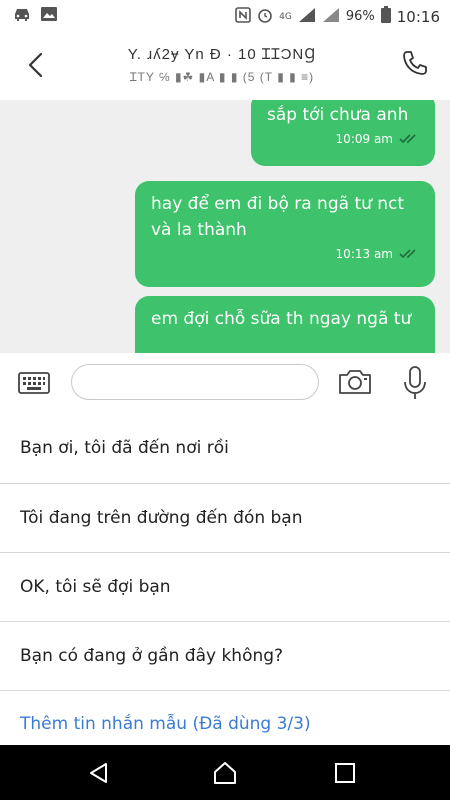 The width and height of the screenshot is (450, 800). I want to click on quick-reply-item: OK, tôi sẽ đợi bạn, so click(225, 586).